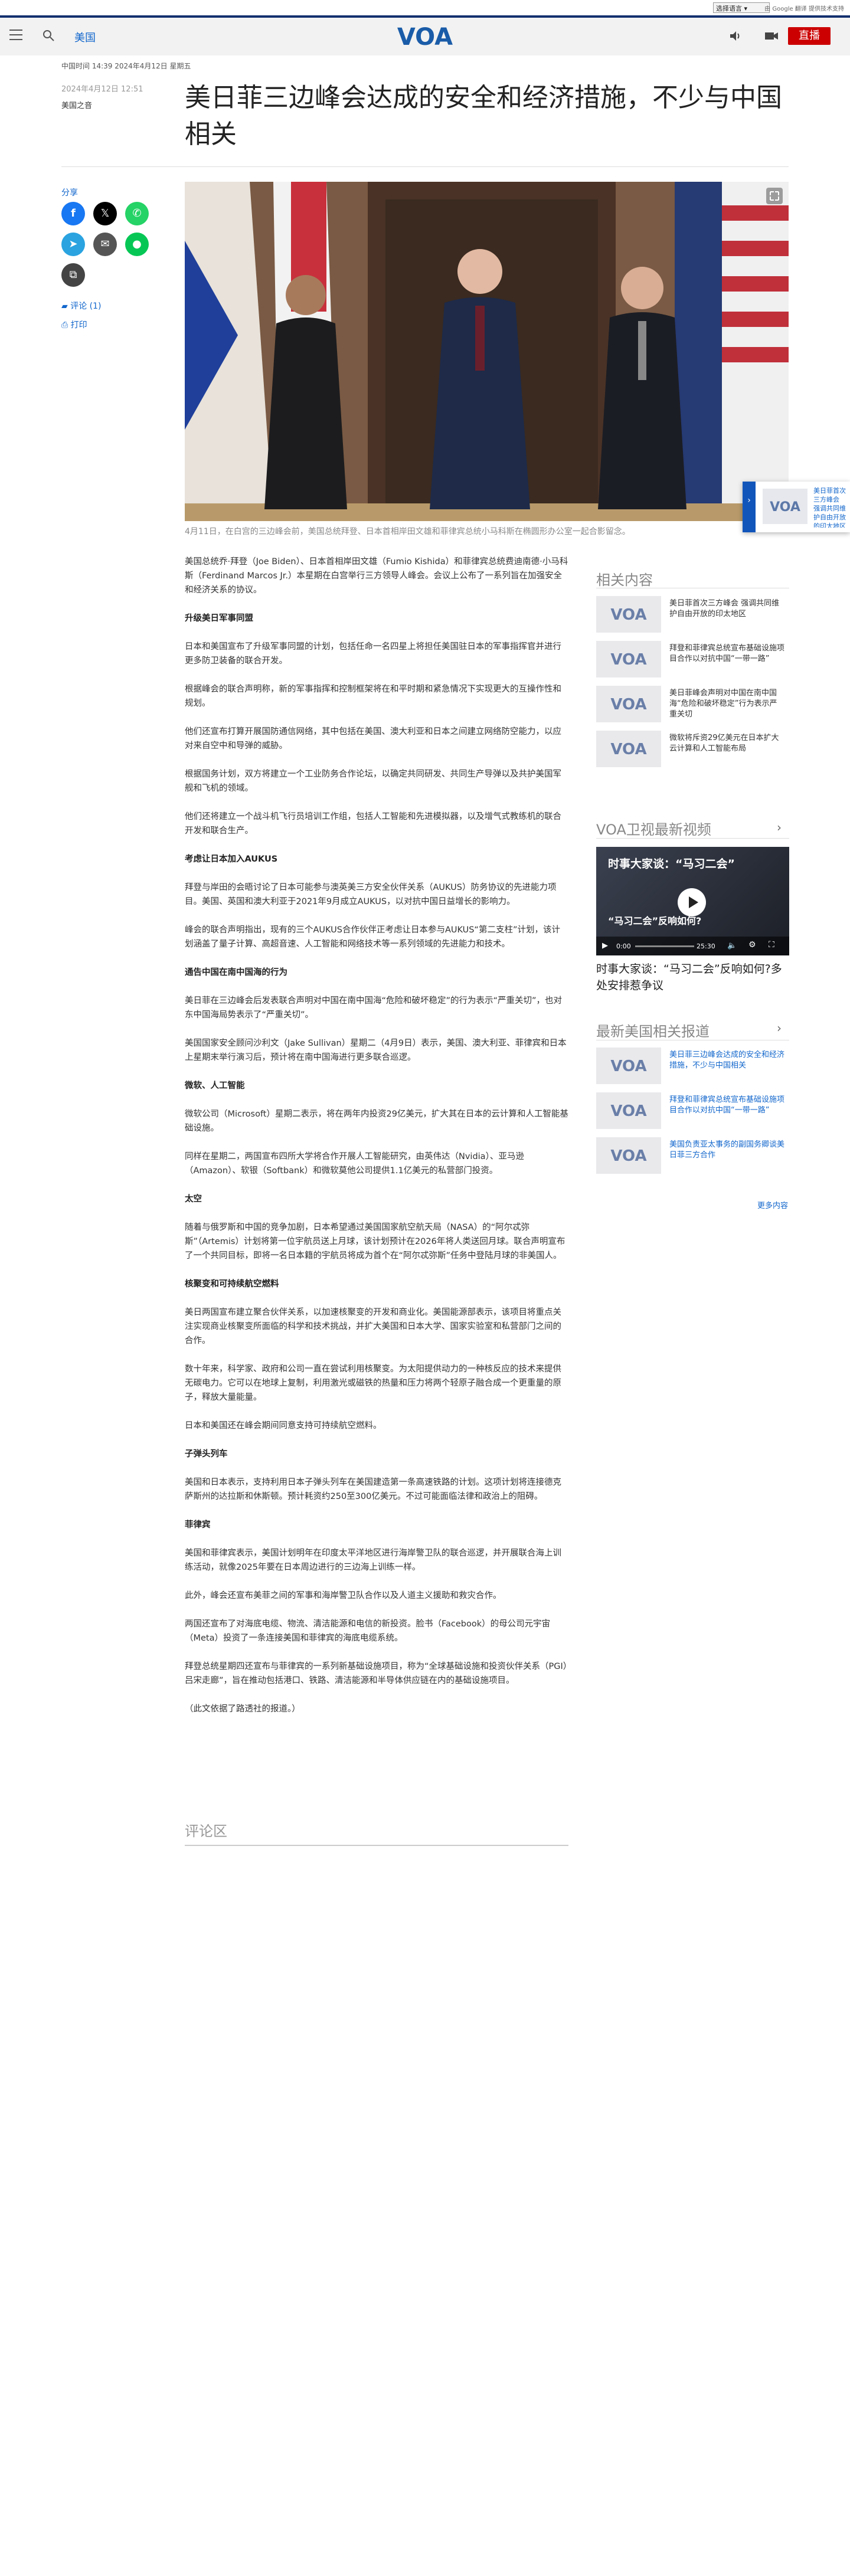 The image size is (850, 2576). Describe the element at coordinates (605, 946) in the screenshot. I see `play-small-icon: ▶` at that location.